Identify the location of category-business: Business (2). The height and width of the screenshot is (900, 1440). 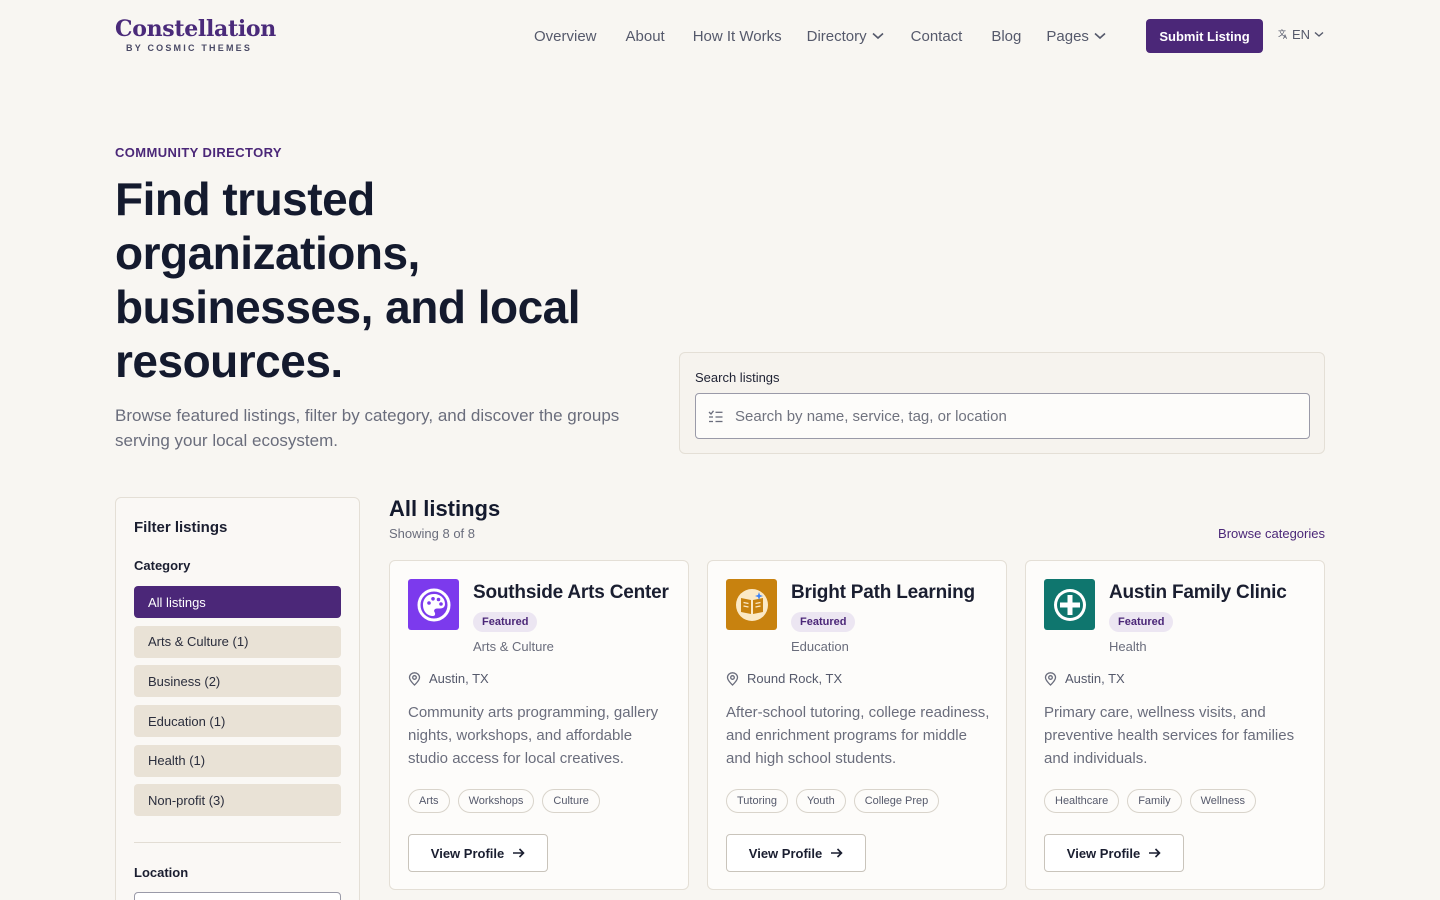
(237, 681).